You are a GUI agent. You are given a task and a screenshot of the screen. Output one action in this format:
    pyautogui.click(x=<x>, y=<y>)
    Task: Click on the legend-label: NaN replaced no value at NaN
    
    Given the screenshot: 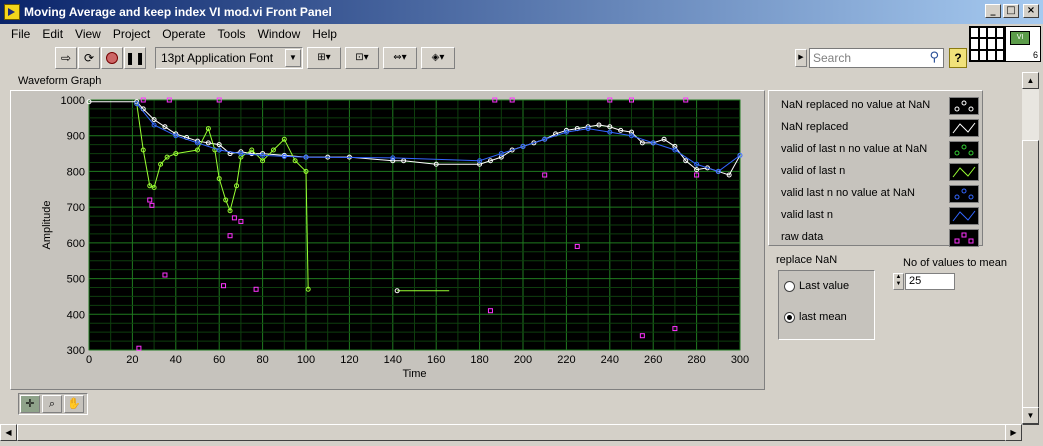 What is the action you would take?
    pyautogui.click(x=856, y=105)
    